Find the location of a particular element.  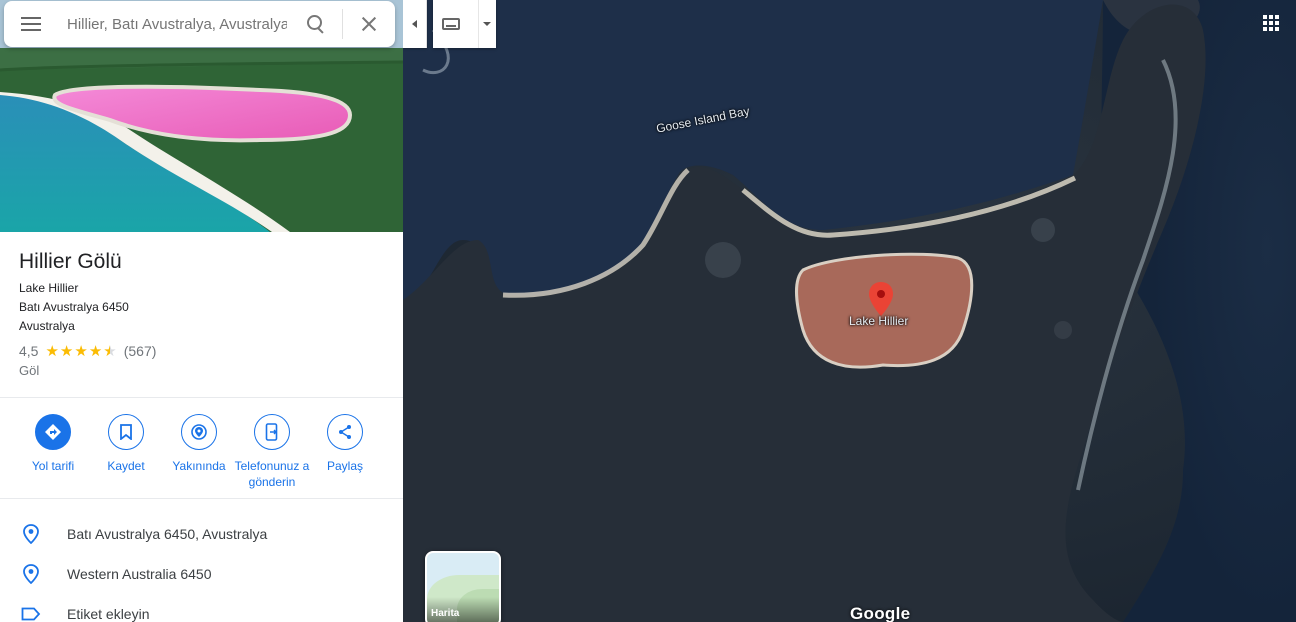

add-label-row: Etiket ekleyin is located at coordinates (201, 609).